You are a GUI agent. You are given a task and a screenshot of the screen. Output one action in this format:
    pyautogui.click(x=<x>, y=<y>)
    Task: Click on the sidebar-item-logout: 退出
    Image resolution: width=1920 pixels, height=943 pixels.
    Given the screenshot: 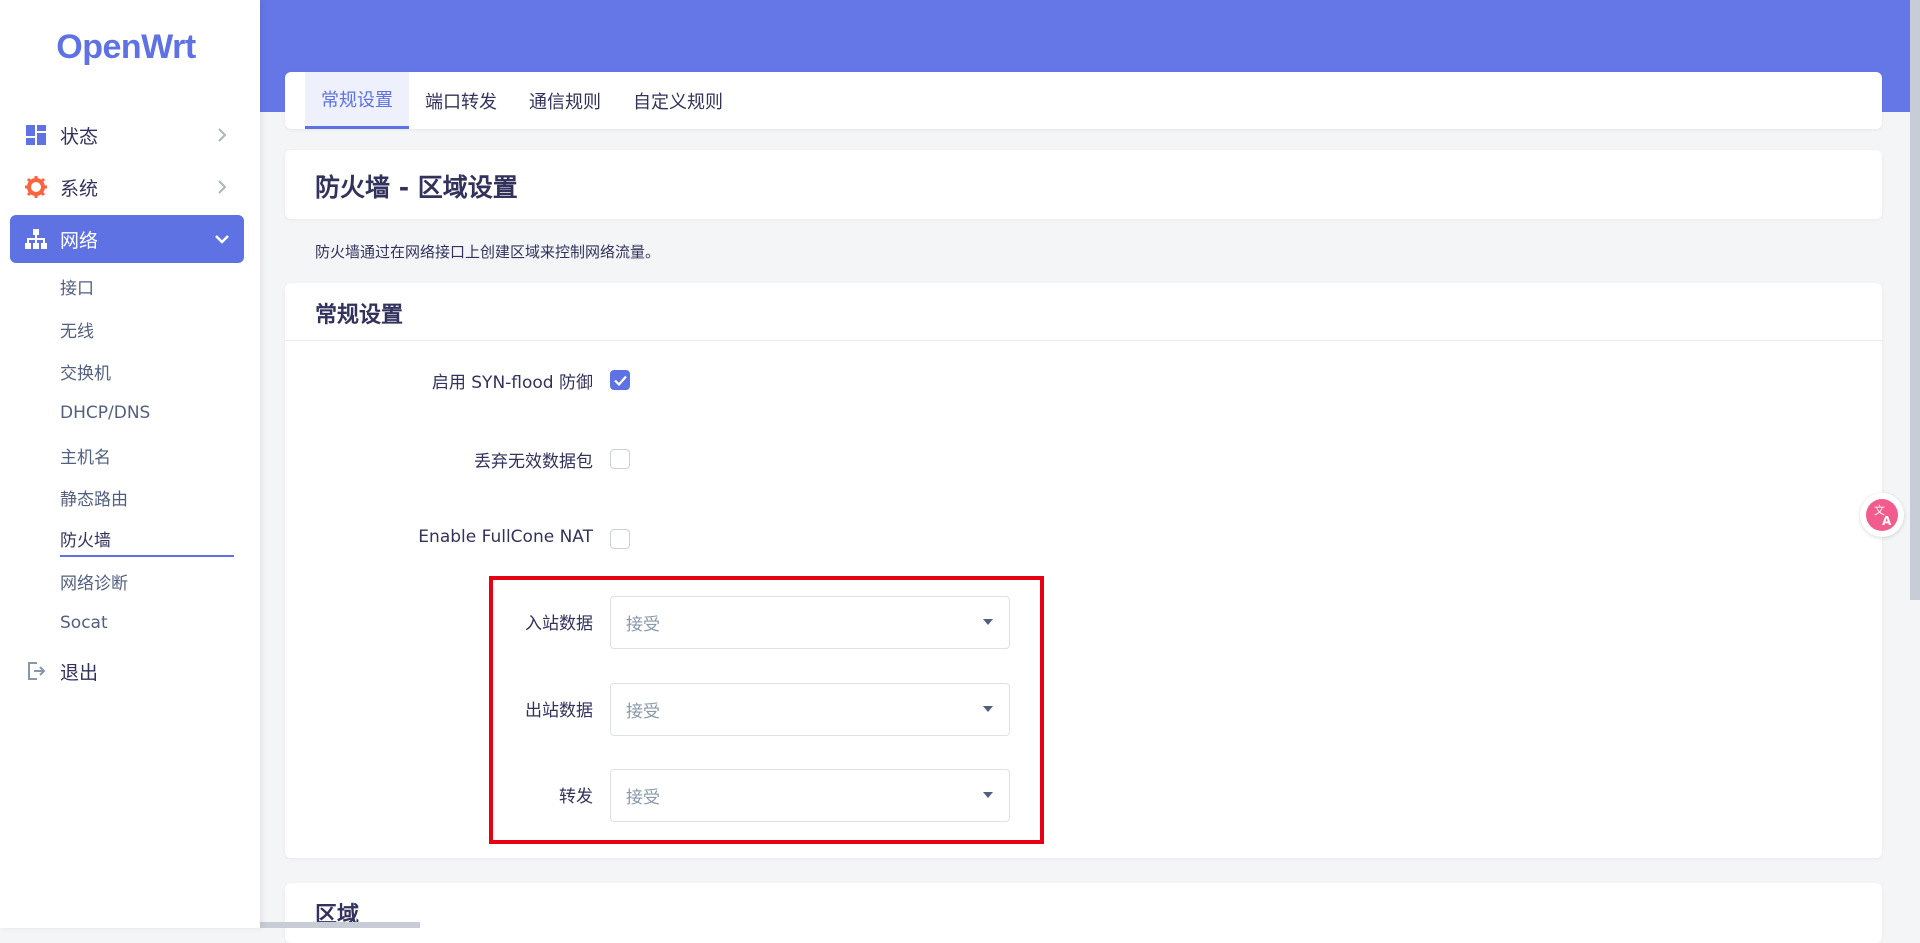 What is the action you would take?
    pyautogui.click(x=127, y=671)
    